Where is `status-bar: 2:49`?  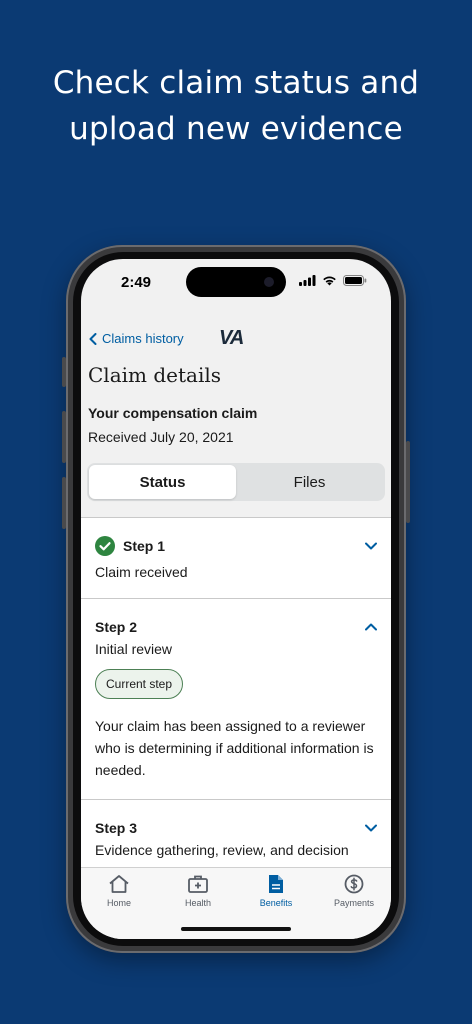
status-bar: 2:49 is located at coordinates (236, 282).